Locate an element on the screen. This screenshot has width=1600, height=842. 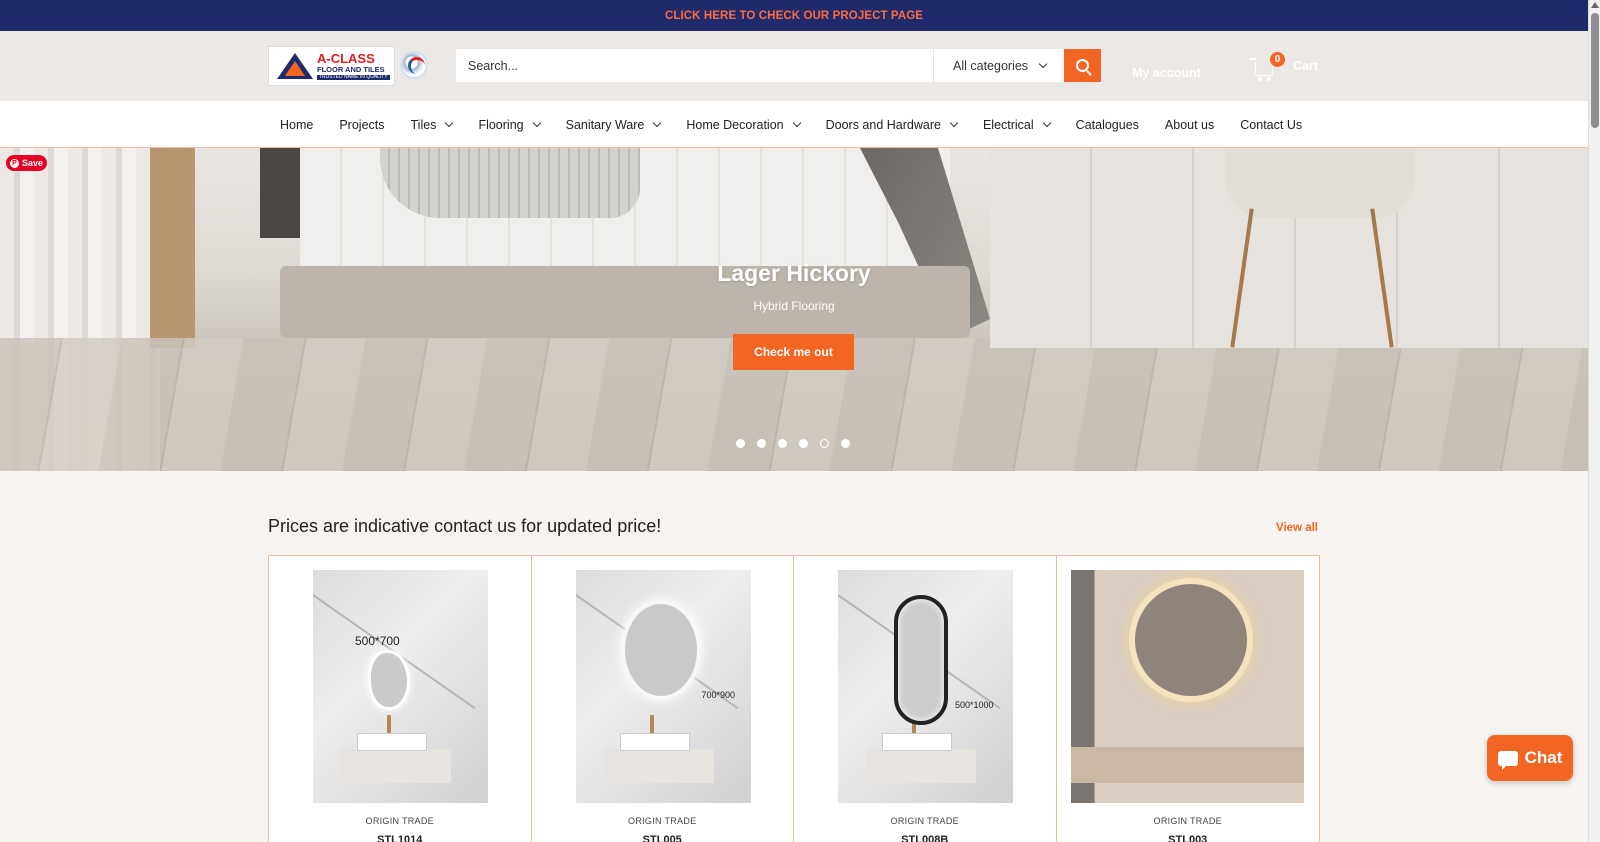
logo-brand-sub: FLOOR AND TILES is located at coordinates (351, 69).